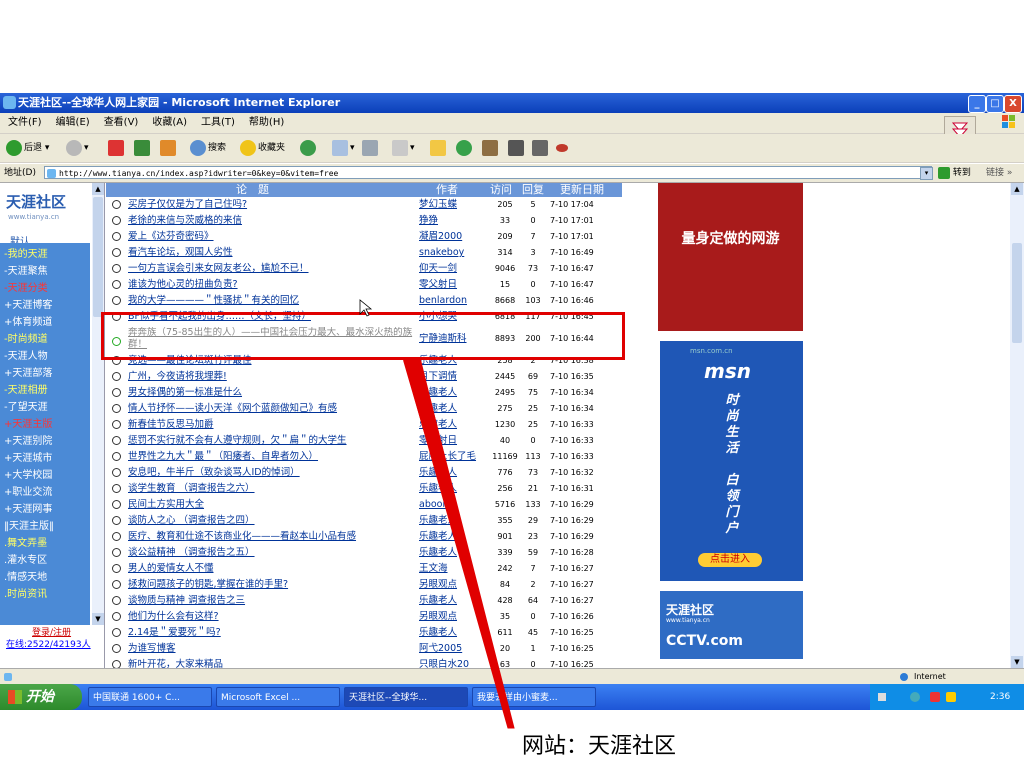  Describe the element at coordinates (599, 746) in the screenshot. I see `caption-text: 网站：天涯社区` at that location.